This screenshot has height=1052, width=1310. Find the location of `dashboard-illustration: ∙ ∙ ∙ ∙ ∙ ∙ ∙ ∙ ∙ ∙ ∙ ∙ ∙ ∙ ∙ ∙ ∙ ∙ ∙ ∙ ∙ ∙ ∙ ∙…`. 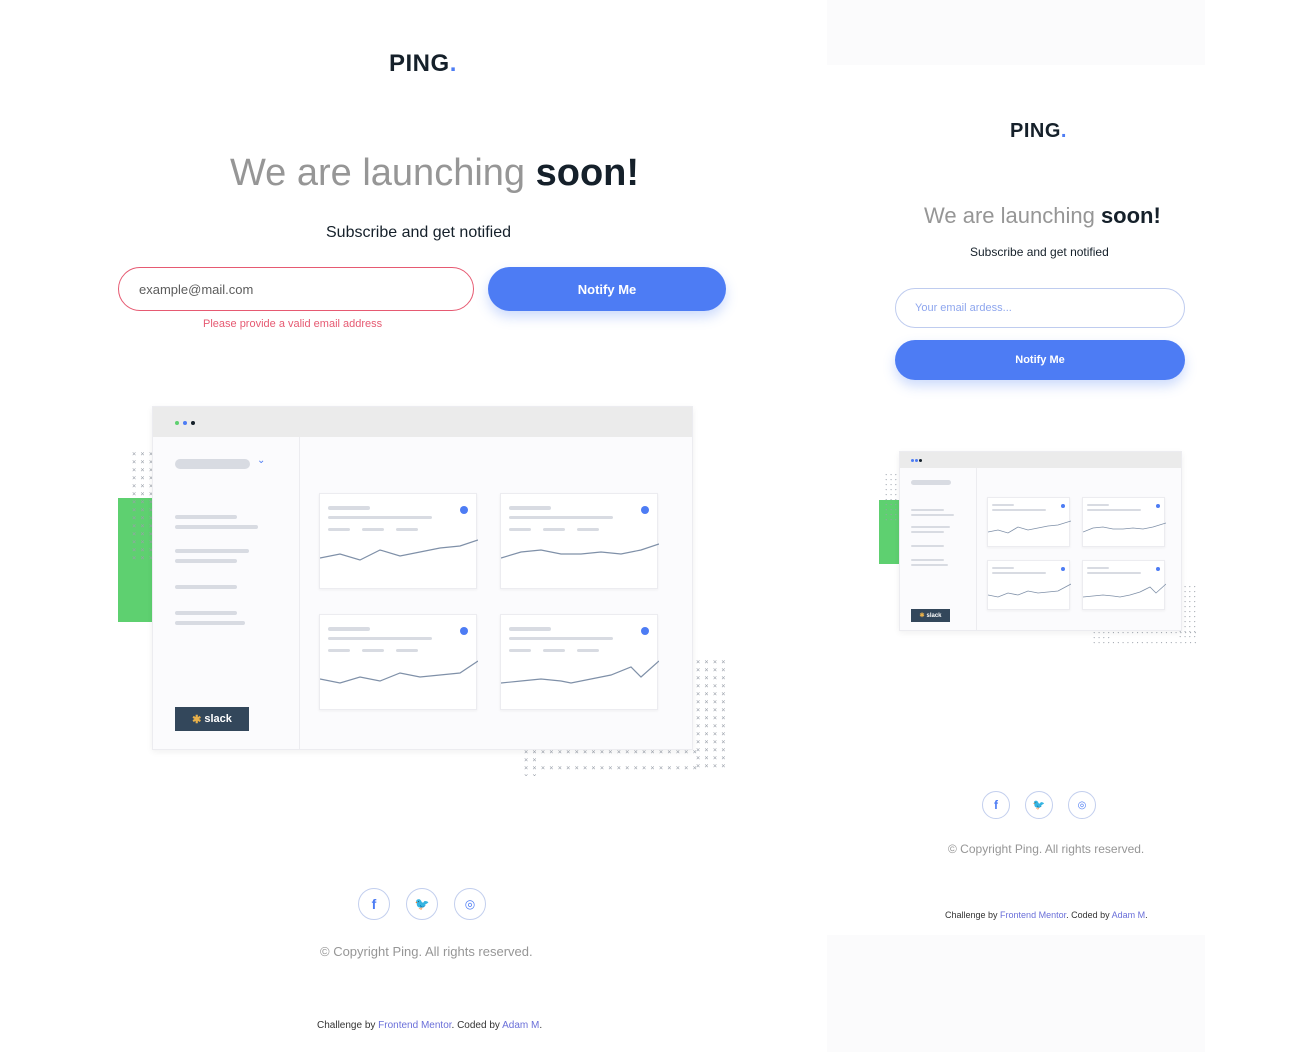

dashboard-illustration: ∙ ∙ ∙ ∙ ∙ ∙ ∙ ∙ ∙ ∙ ∙ ∙ ∙ ∙ ∙ ∙ ∙ ∙ ∙ ∙ ∙ ∙ ∙ ∙… is located at coordinates (1040, 548).